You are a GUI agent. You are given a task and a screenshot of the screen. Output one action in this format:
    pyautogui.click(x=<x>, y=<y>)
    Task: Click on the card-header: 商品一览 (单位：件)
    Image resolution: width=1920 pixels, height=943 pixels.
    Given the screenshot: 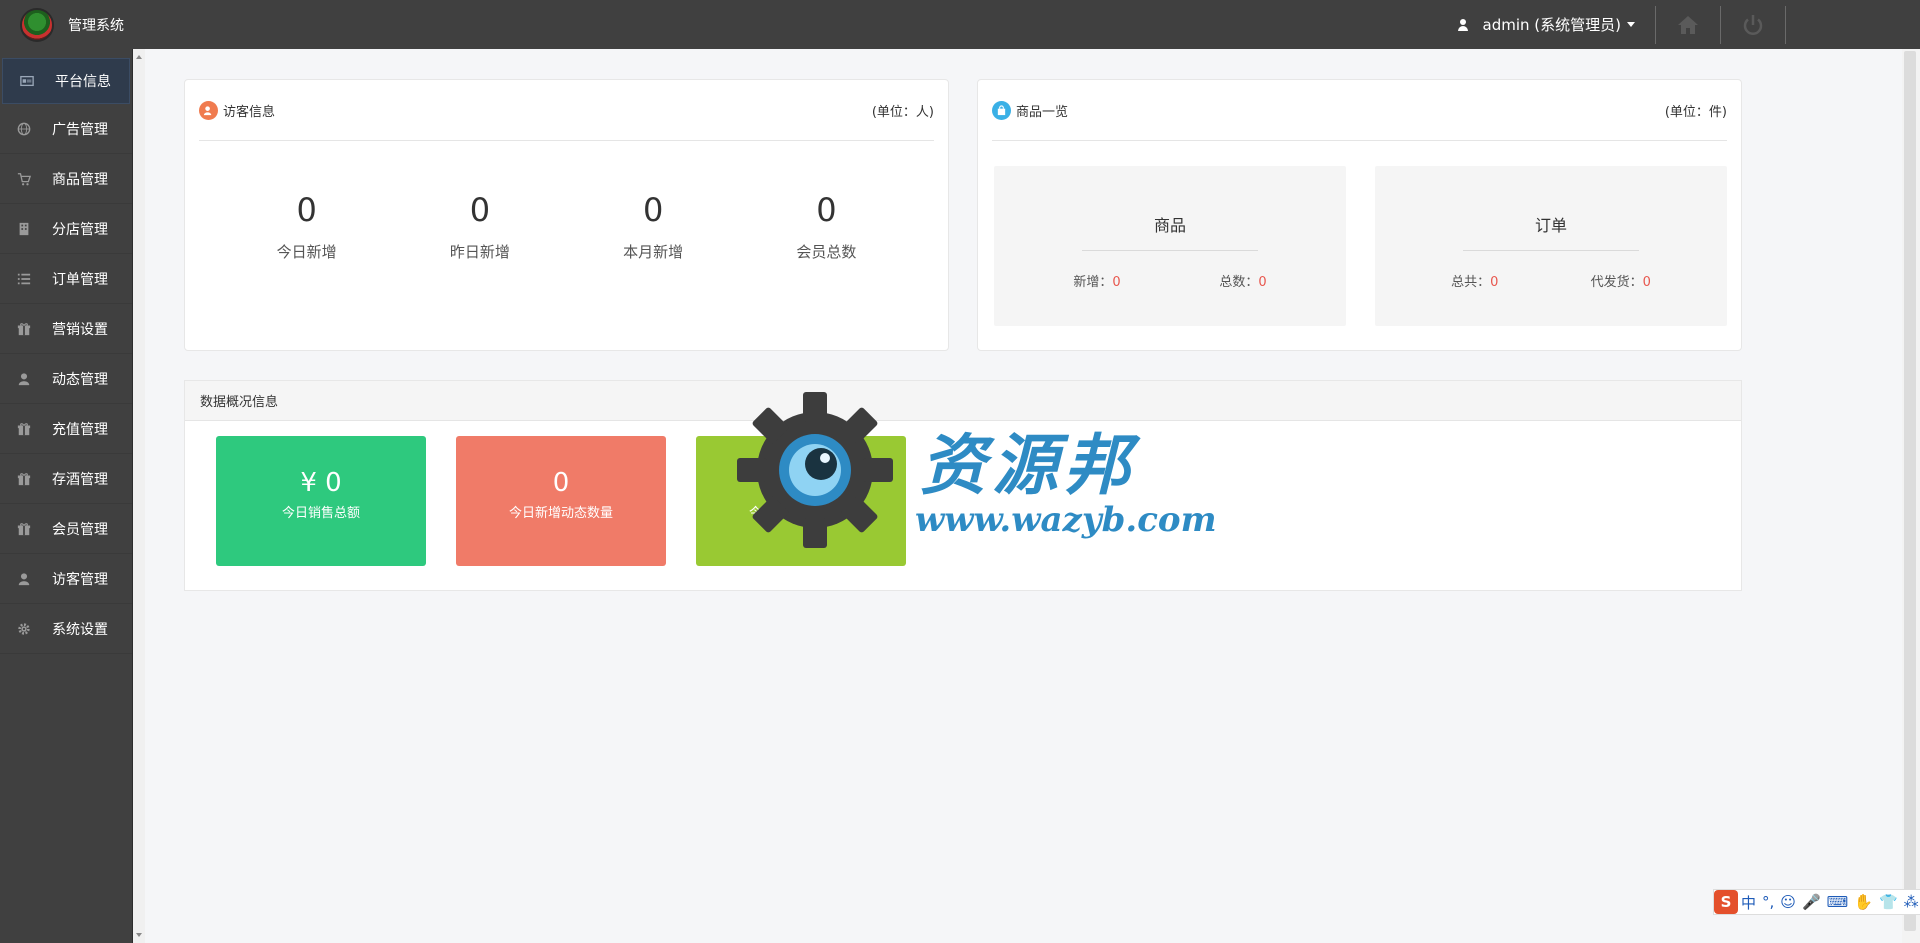 What is the action you would take?
    pyautogui.click(x=1359, y=110)
    